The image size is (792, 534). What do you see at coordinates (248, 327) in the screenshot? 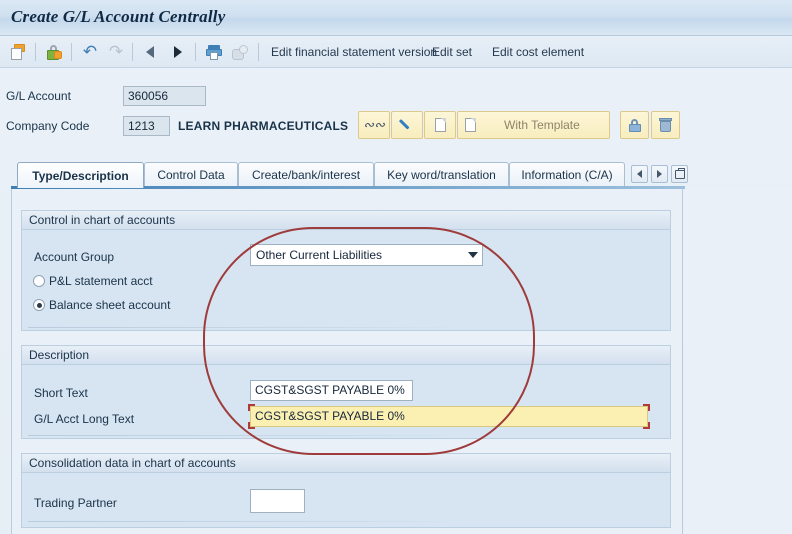
I see `group-control-divider` at bounding box center [248, 327].